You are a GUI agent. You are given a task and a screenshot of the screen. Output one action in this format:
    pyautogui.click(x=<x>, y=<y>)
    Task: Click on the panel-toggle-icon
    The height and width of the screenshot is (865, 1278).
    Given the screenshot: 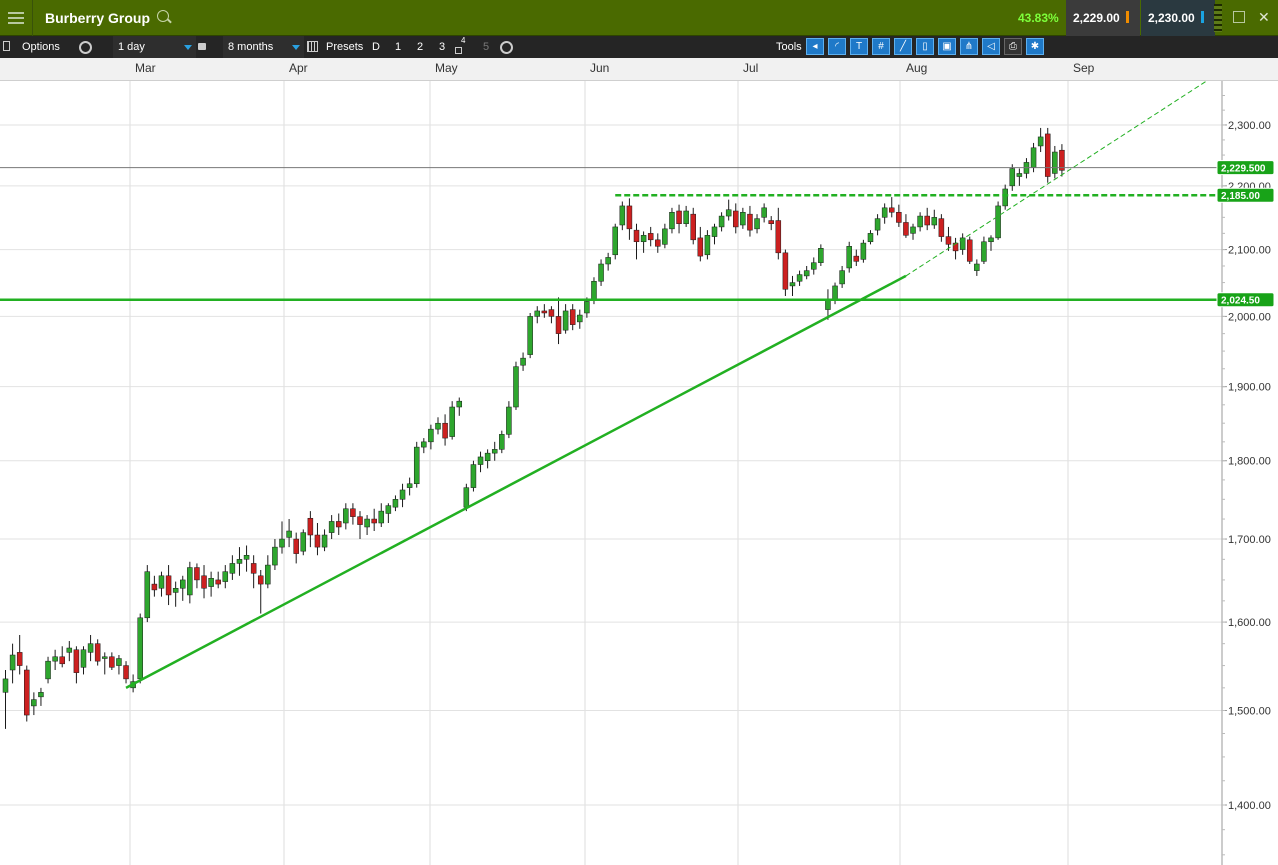 What is the action you would take?
    pyautogui.click(x=8, y=47)
    